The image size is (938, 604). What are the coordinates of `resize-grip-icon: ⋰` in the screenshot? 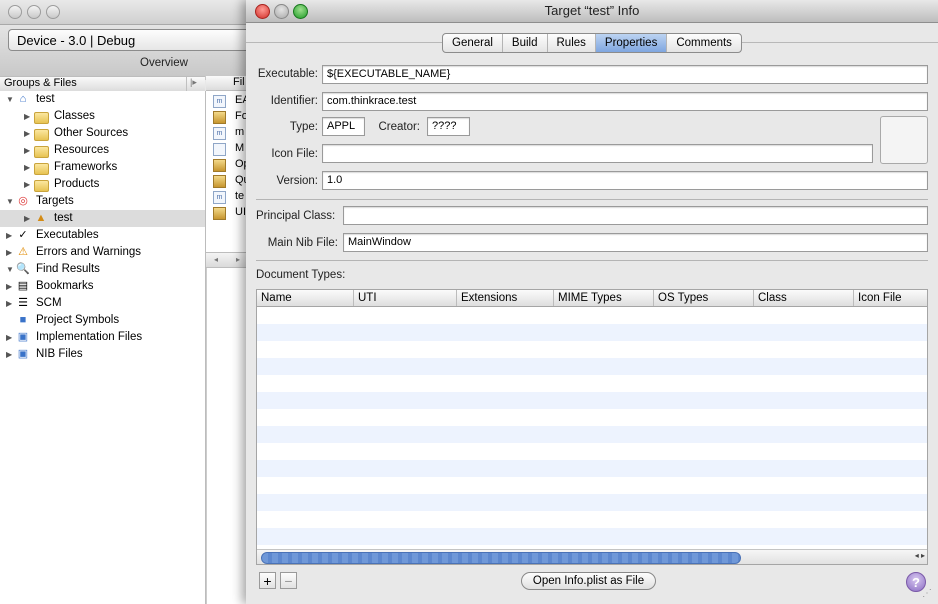 It's located at (929, 595).